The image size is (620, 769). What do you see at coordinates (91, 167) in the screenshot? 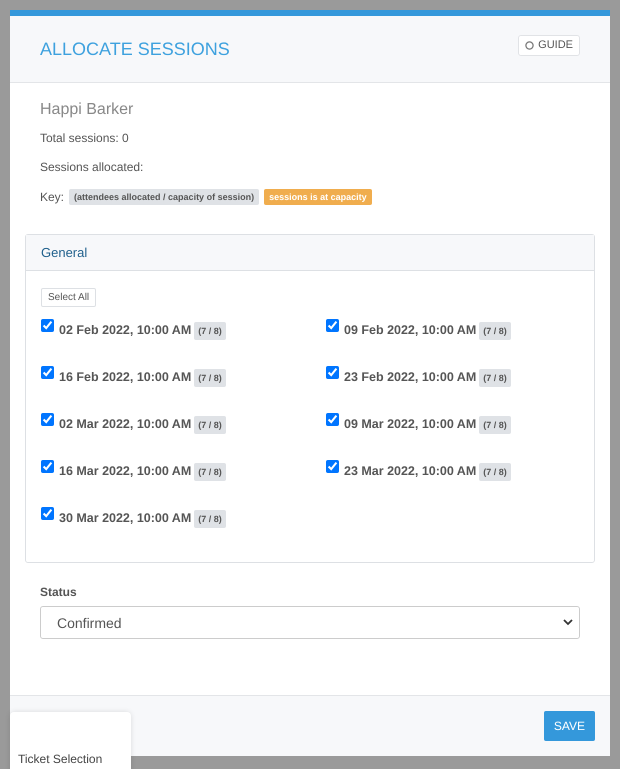
I see `sessions-allocated-text: Sessions allocated:` at bounding box center [91, 167].